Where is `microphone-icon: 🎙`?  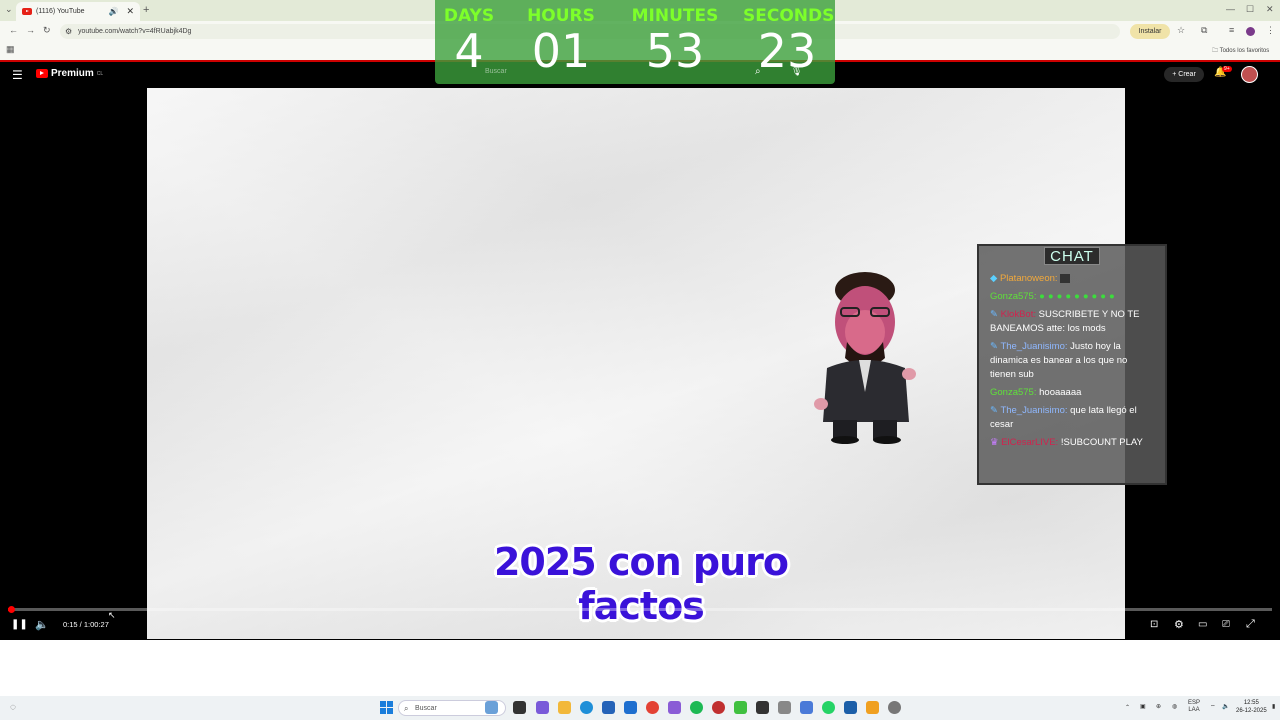
microphone-icon: 🎙 is located at coordinates (796, 71).